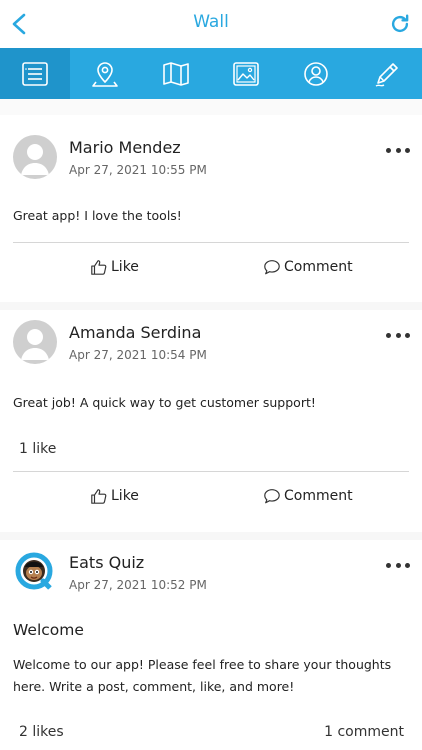 The image size is (422, 750). I want to click on list-icon, so click(35, 73).